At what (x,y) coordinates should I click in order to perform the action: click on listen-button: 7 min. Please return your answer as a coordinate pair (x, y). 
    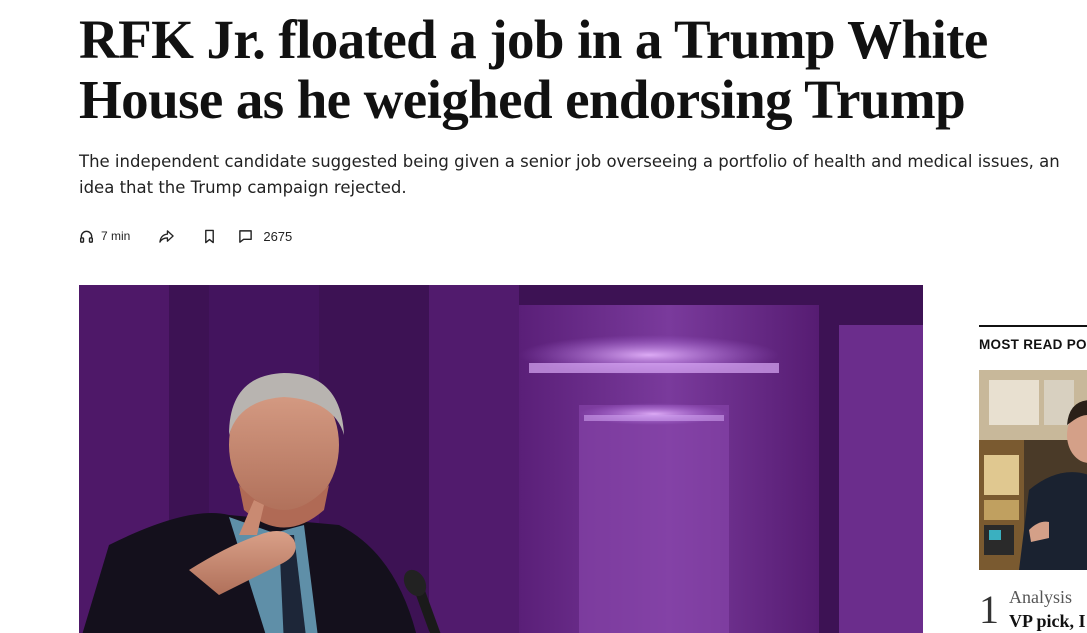
    Looking at the image, I should click on (104, 236).